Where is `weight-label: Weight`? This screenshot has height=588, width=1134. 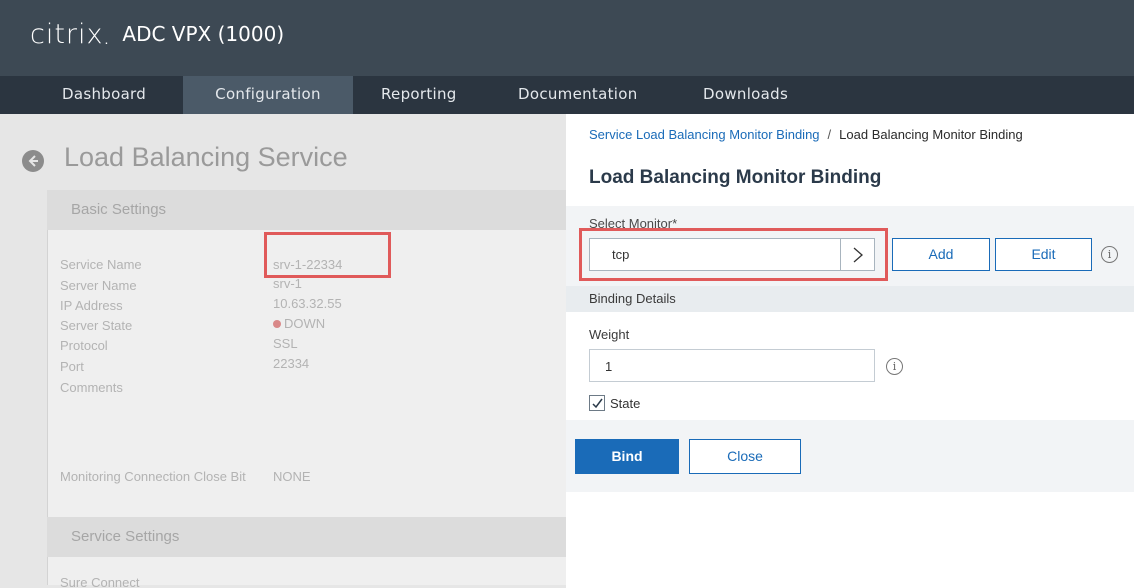
weight-label: Weight is located at coordinates (609, 334).